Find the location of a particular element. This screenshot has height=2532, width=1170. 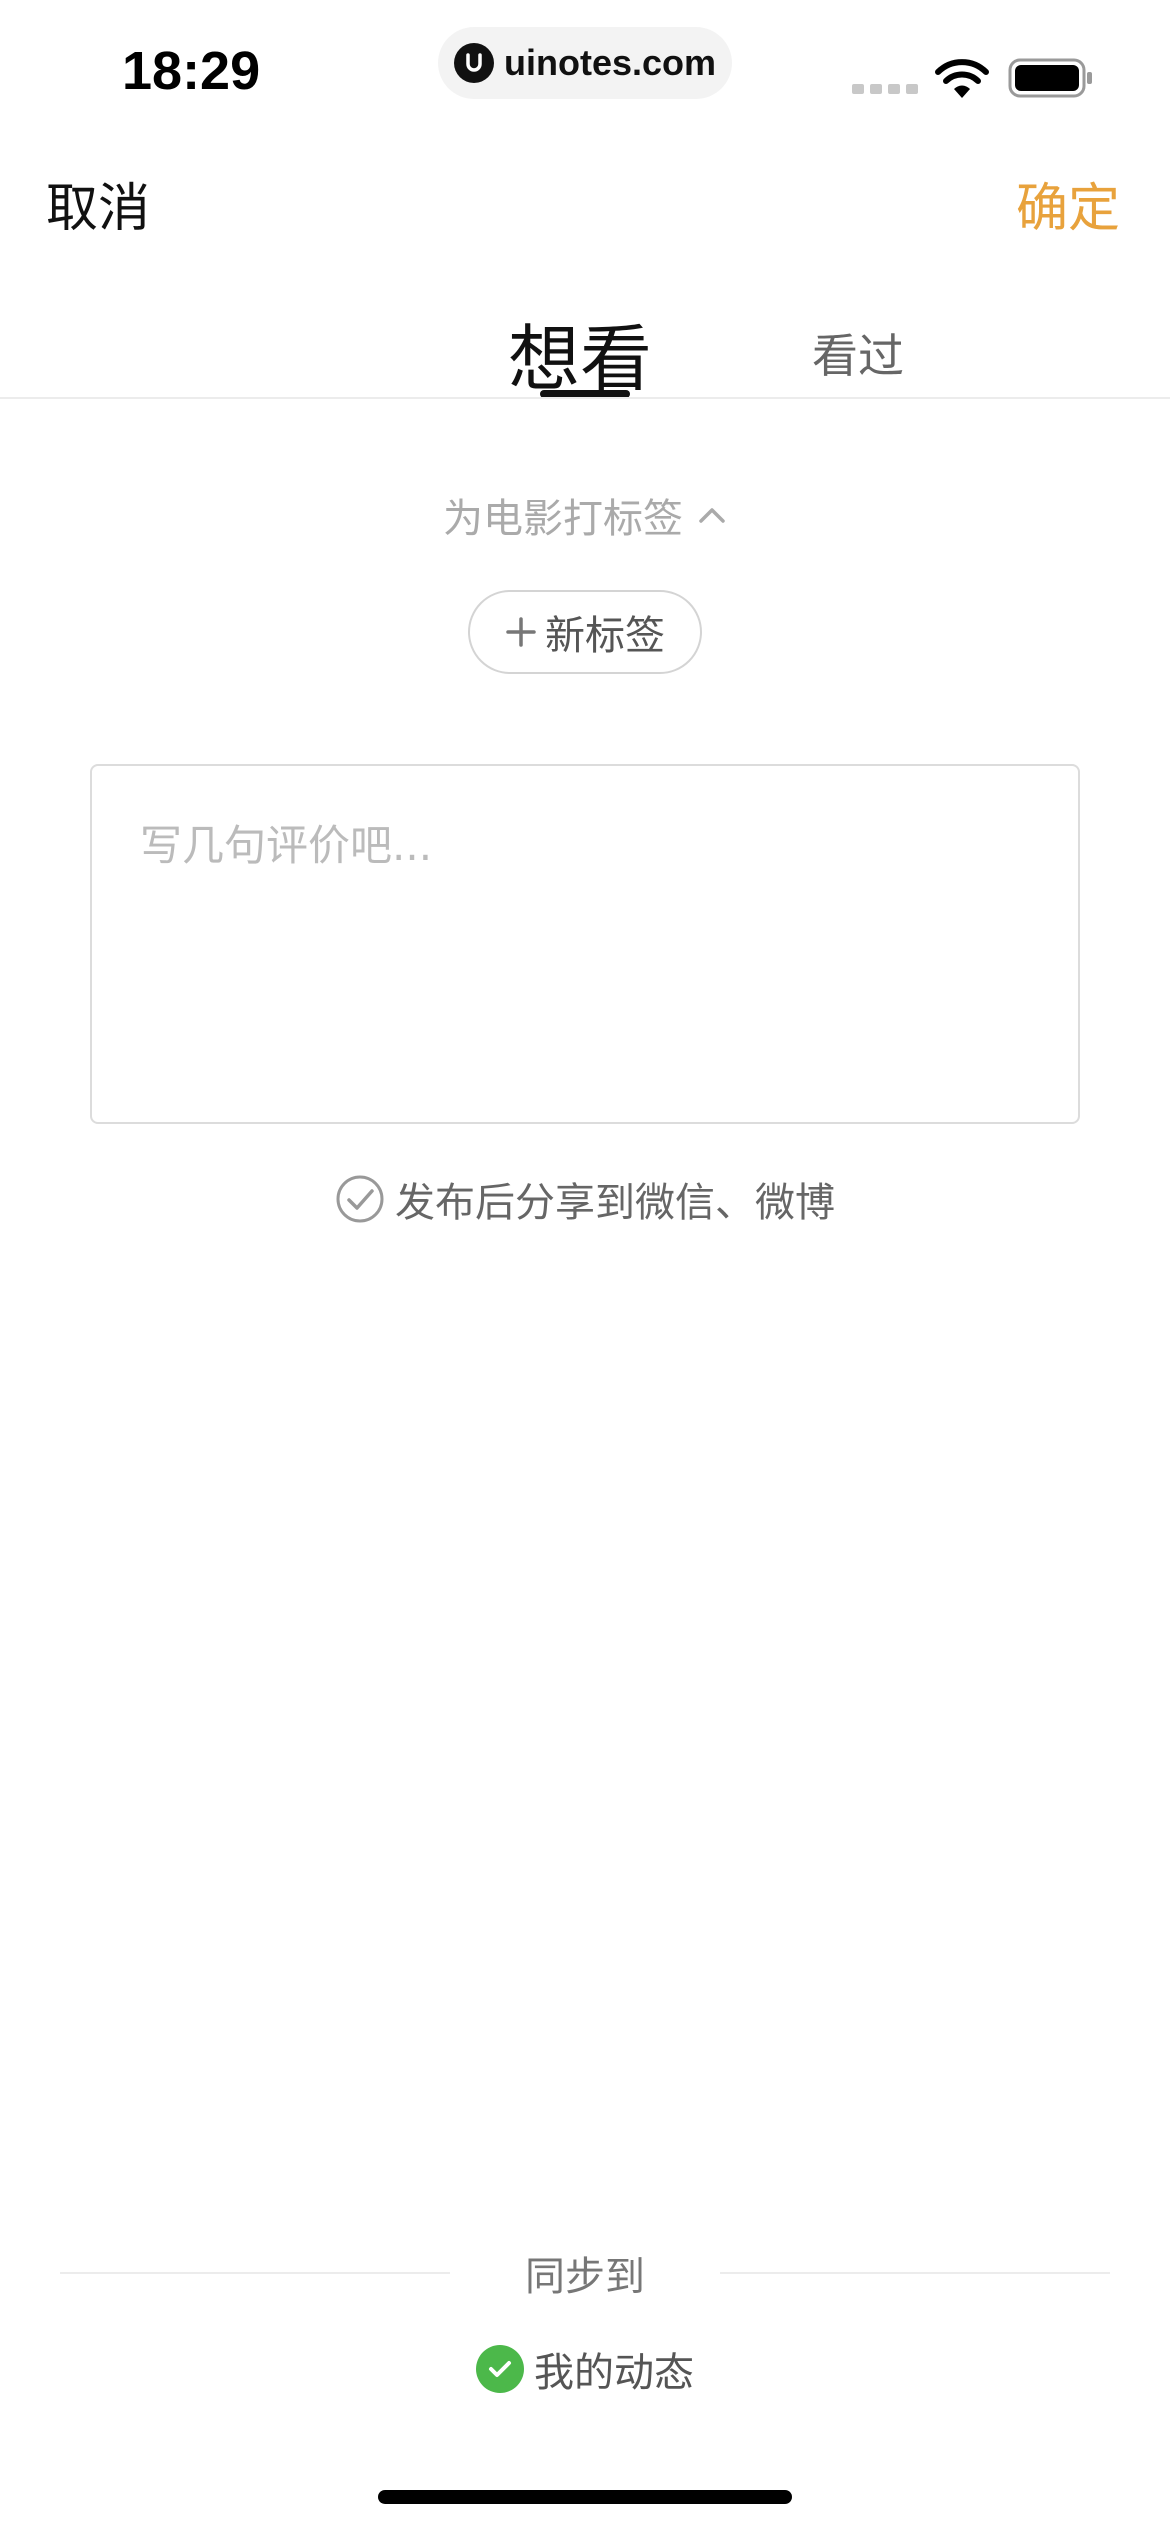

site-logo-icon is located at coordinates (474, 63).